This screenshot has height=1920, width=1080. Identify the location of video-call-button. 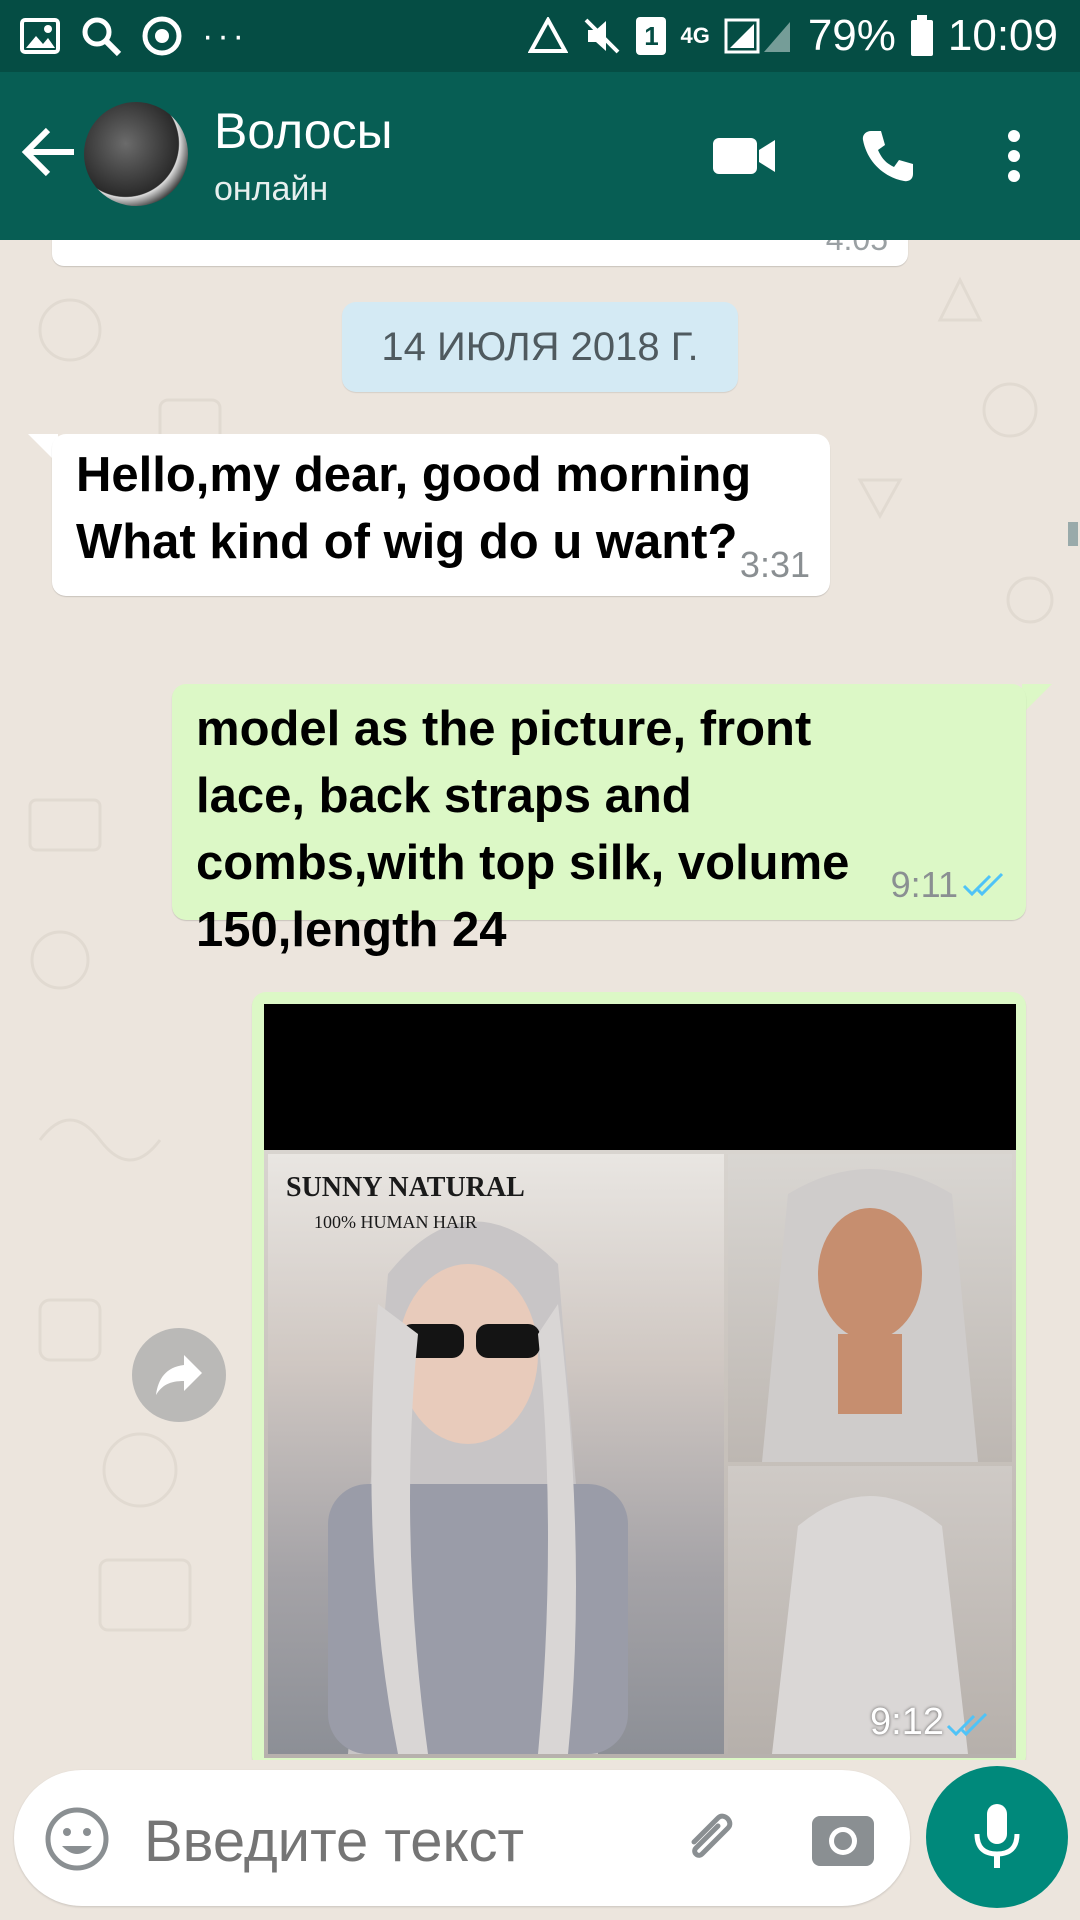
(744, 156).